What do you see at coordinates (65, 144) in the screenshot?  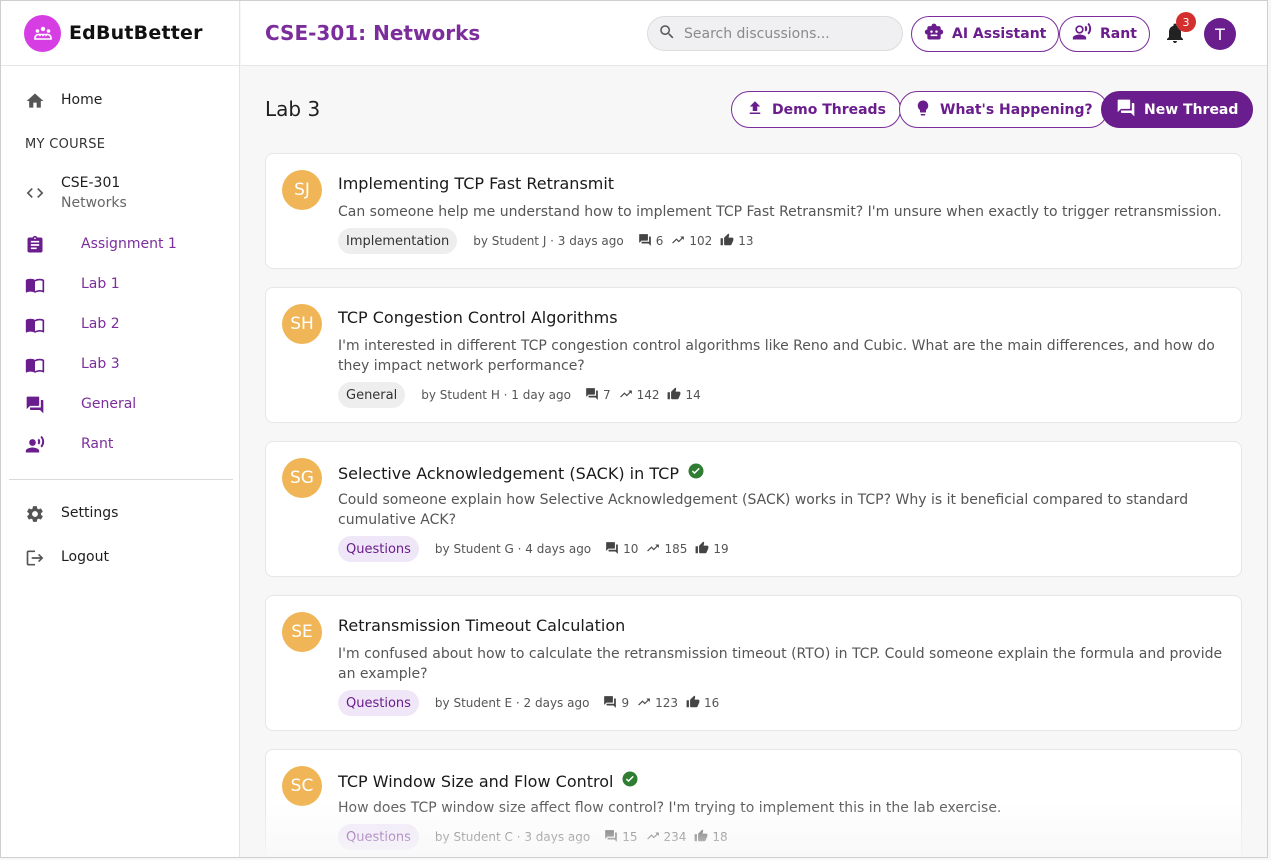 I see `section-label-my-course: MY COURSE` at bounding box center [65, 144].